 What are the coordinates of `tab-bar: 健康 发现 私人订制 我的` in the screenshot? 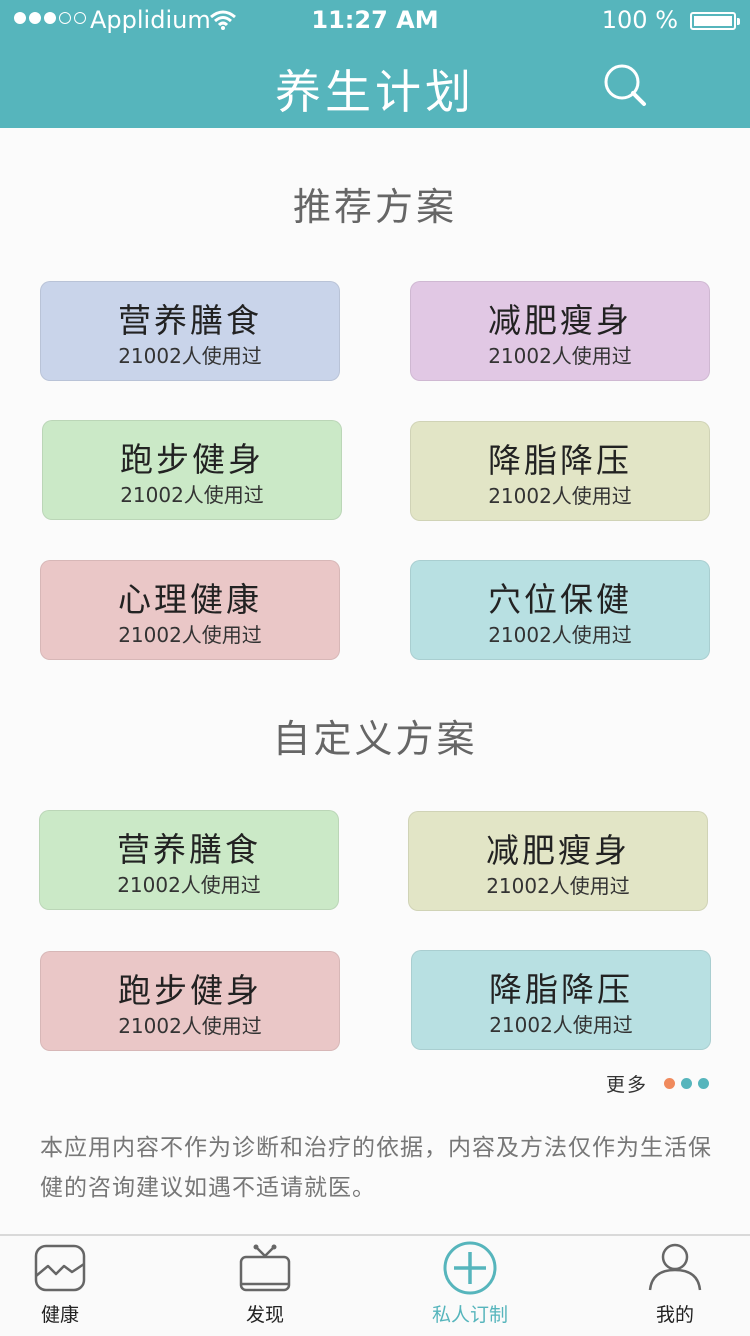 It's located at (375, 1285).